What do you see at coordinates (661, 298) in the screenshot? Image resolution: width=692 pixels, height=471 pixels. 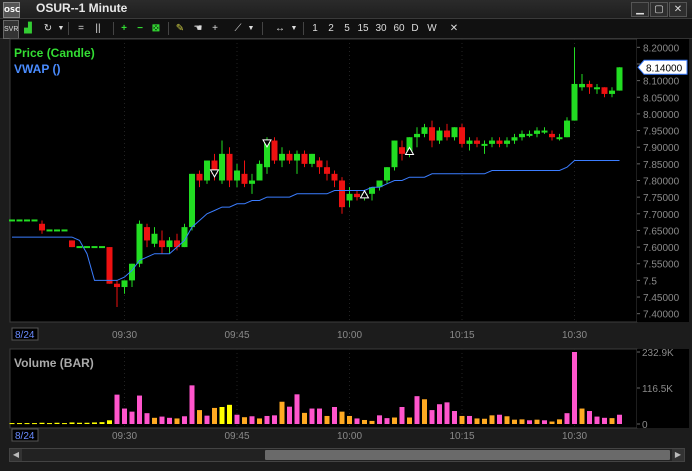 I see `price-y-tick-label: 7.45000` at bounding box center [661, 298].